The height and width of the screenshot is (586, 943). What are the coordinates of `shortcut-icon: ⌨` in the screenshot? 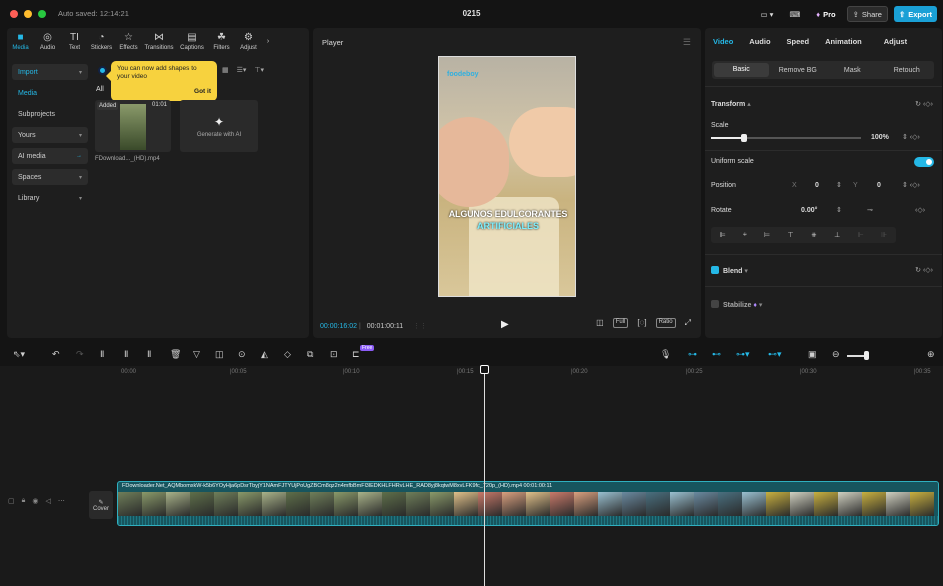 It's located at (794, 14).